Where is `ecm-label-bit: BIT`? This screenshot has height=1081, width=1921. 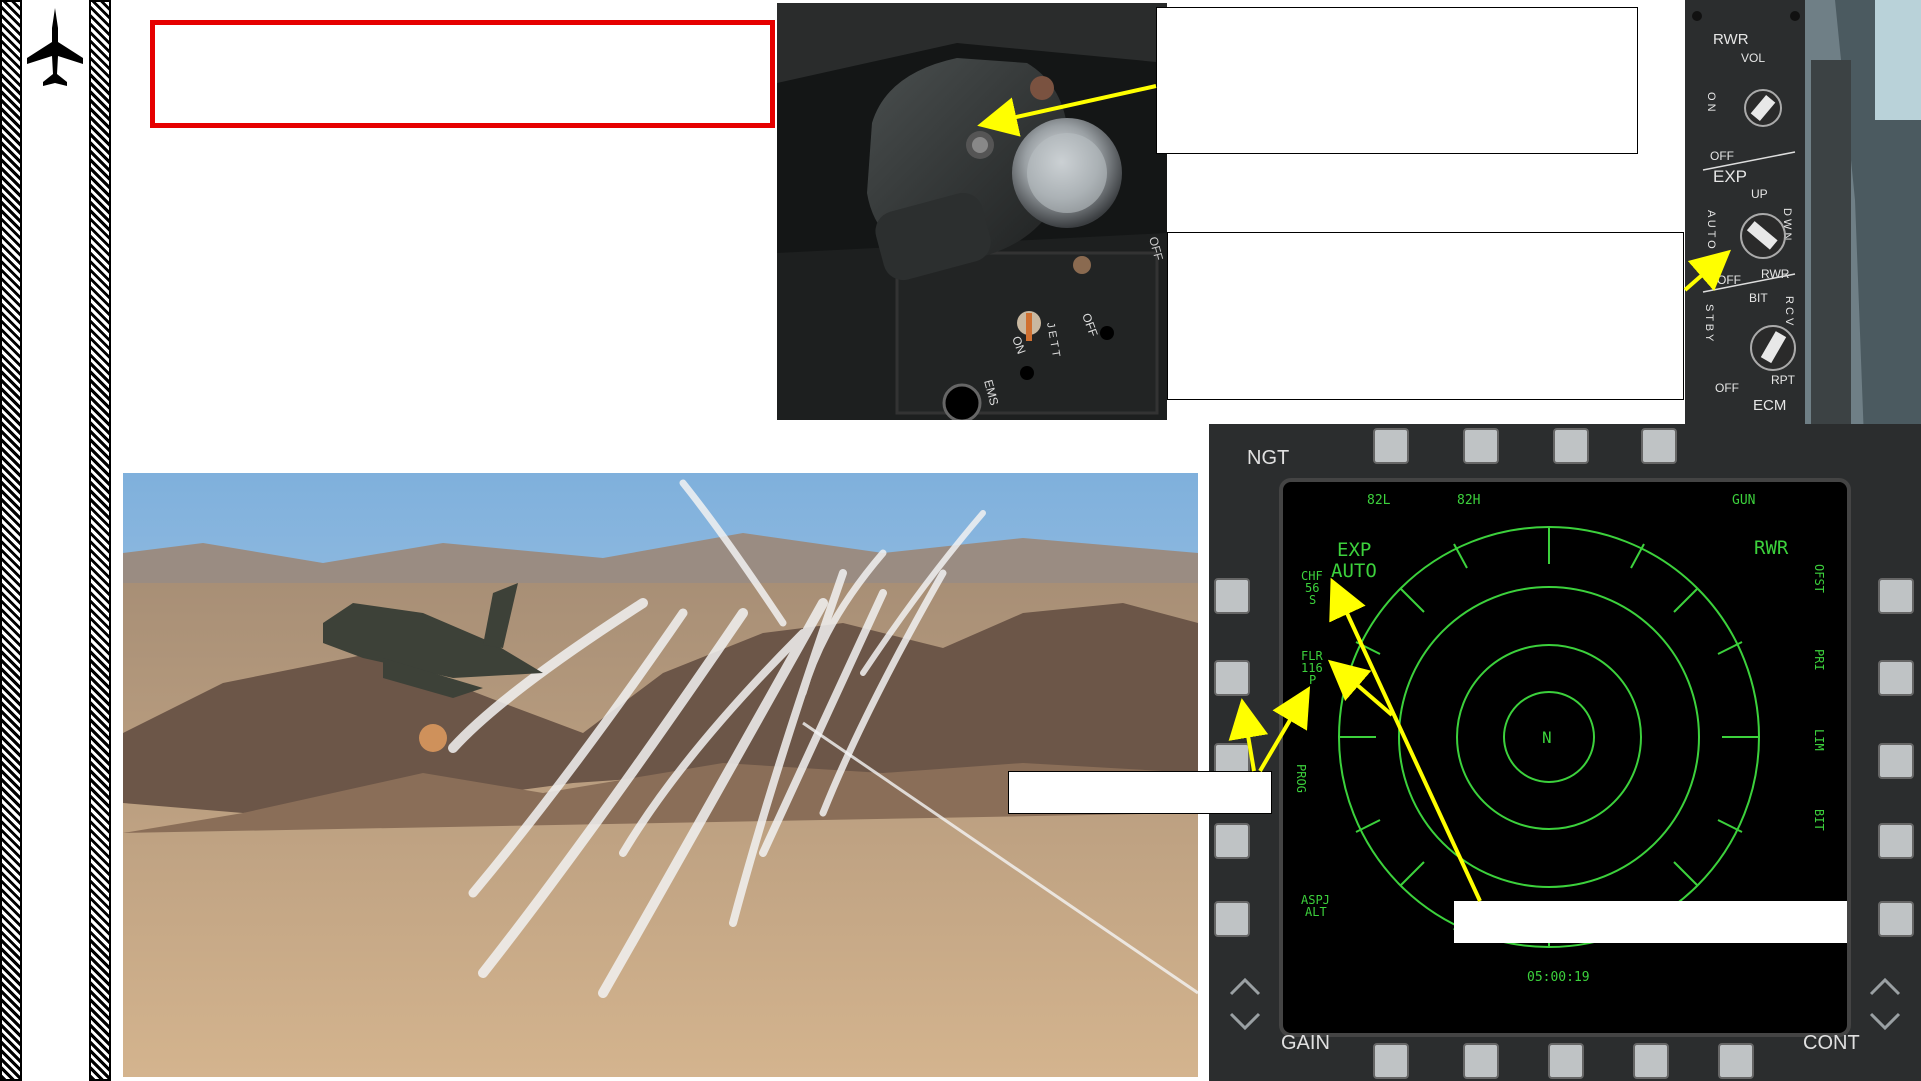 ecm-label-bit: BIT is located at coordinates (1758, 298).